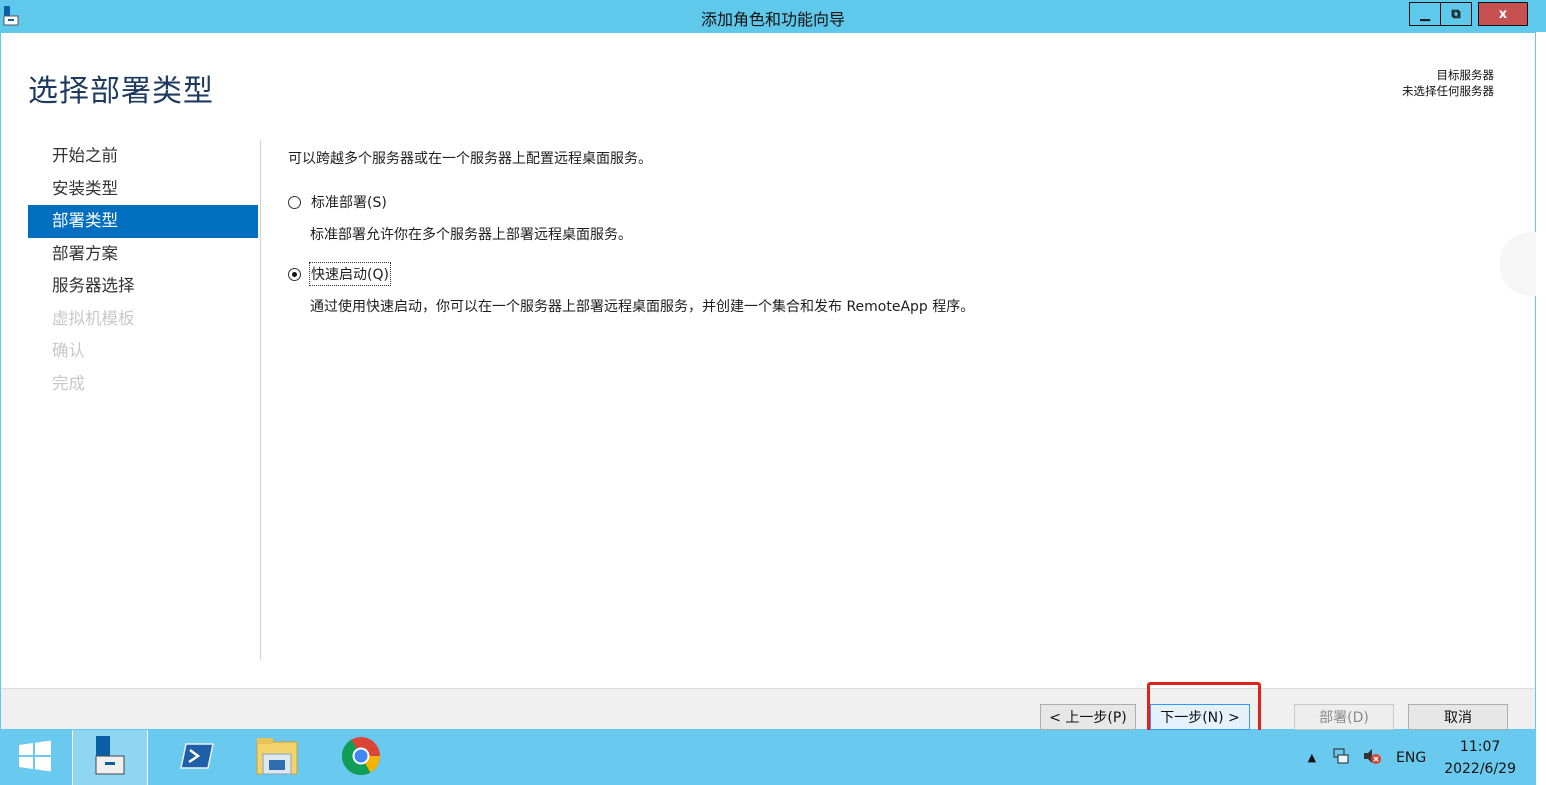 The height and width of the screenshot is (785, 1546). I want to click on show-hidden-icons-icon: ▲, so click(1312, 757).